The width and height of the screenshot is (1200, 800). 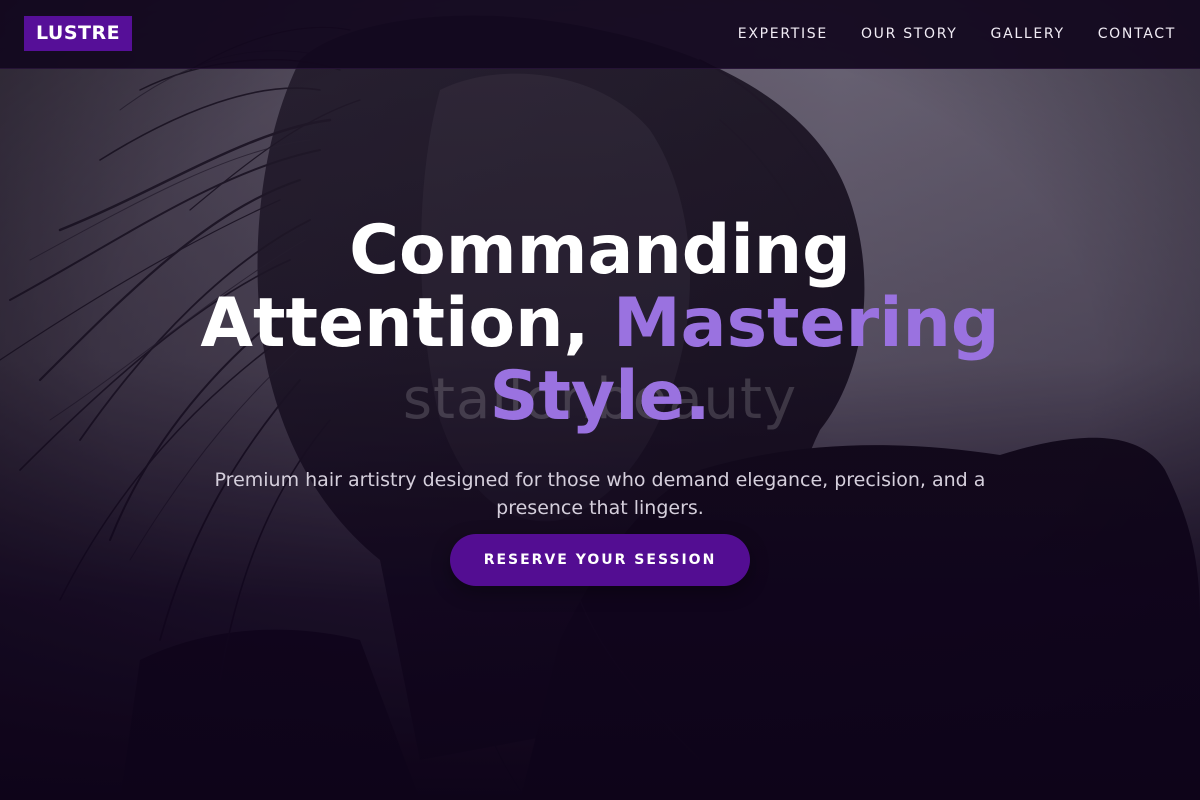 I want to click on nav-link-our-story: OUR STORY, so click(x=909, y=34).